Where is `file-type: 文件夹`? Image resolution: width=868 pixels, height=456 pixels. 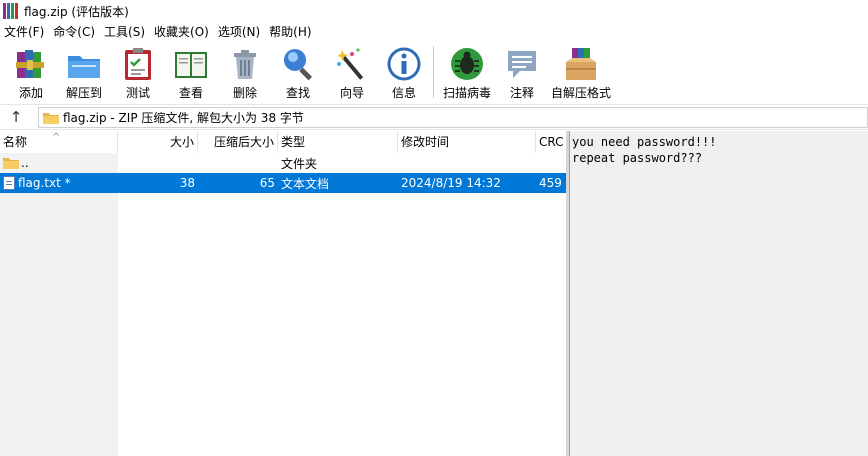
file-type: 文件夹 is located at coordinates (299, 163).